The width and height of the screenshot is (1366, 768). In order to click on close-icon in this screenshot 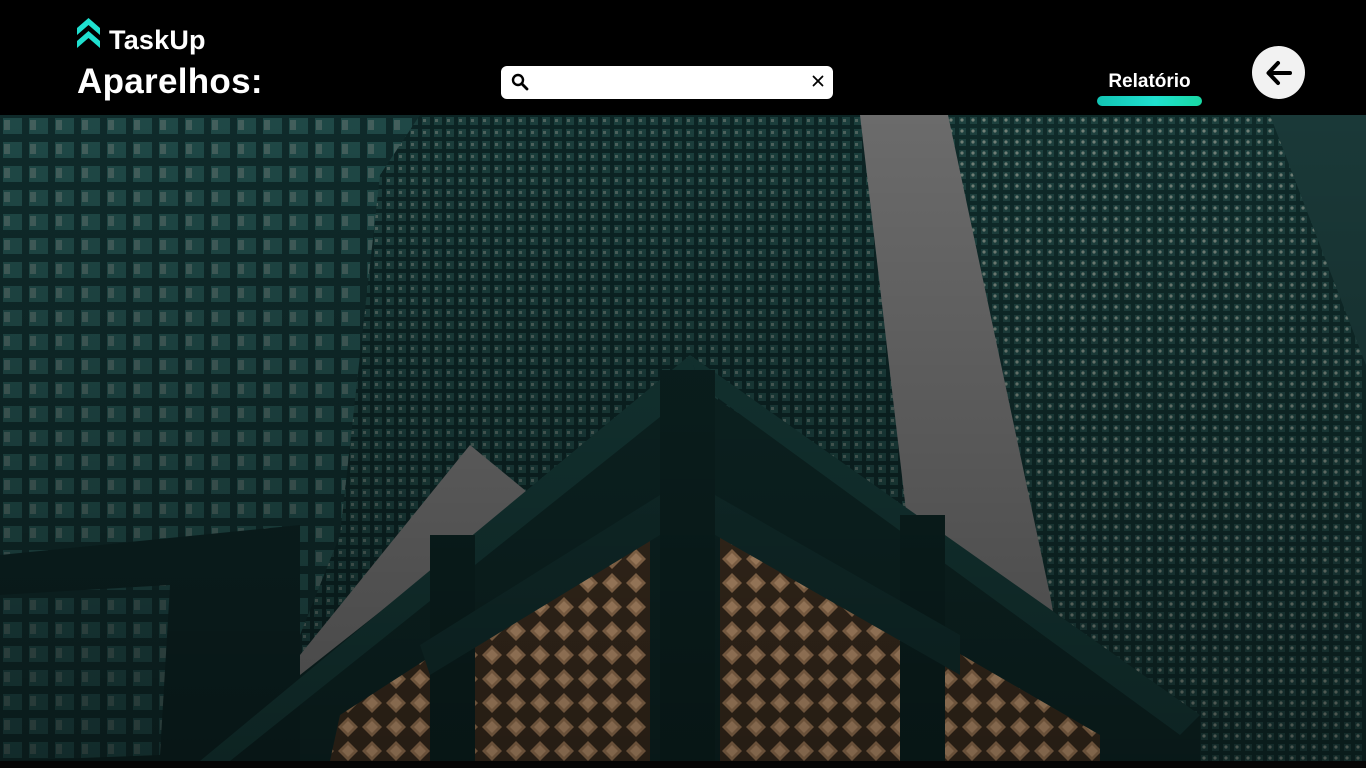, I will do `click(818, 81)`.